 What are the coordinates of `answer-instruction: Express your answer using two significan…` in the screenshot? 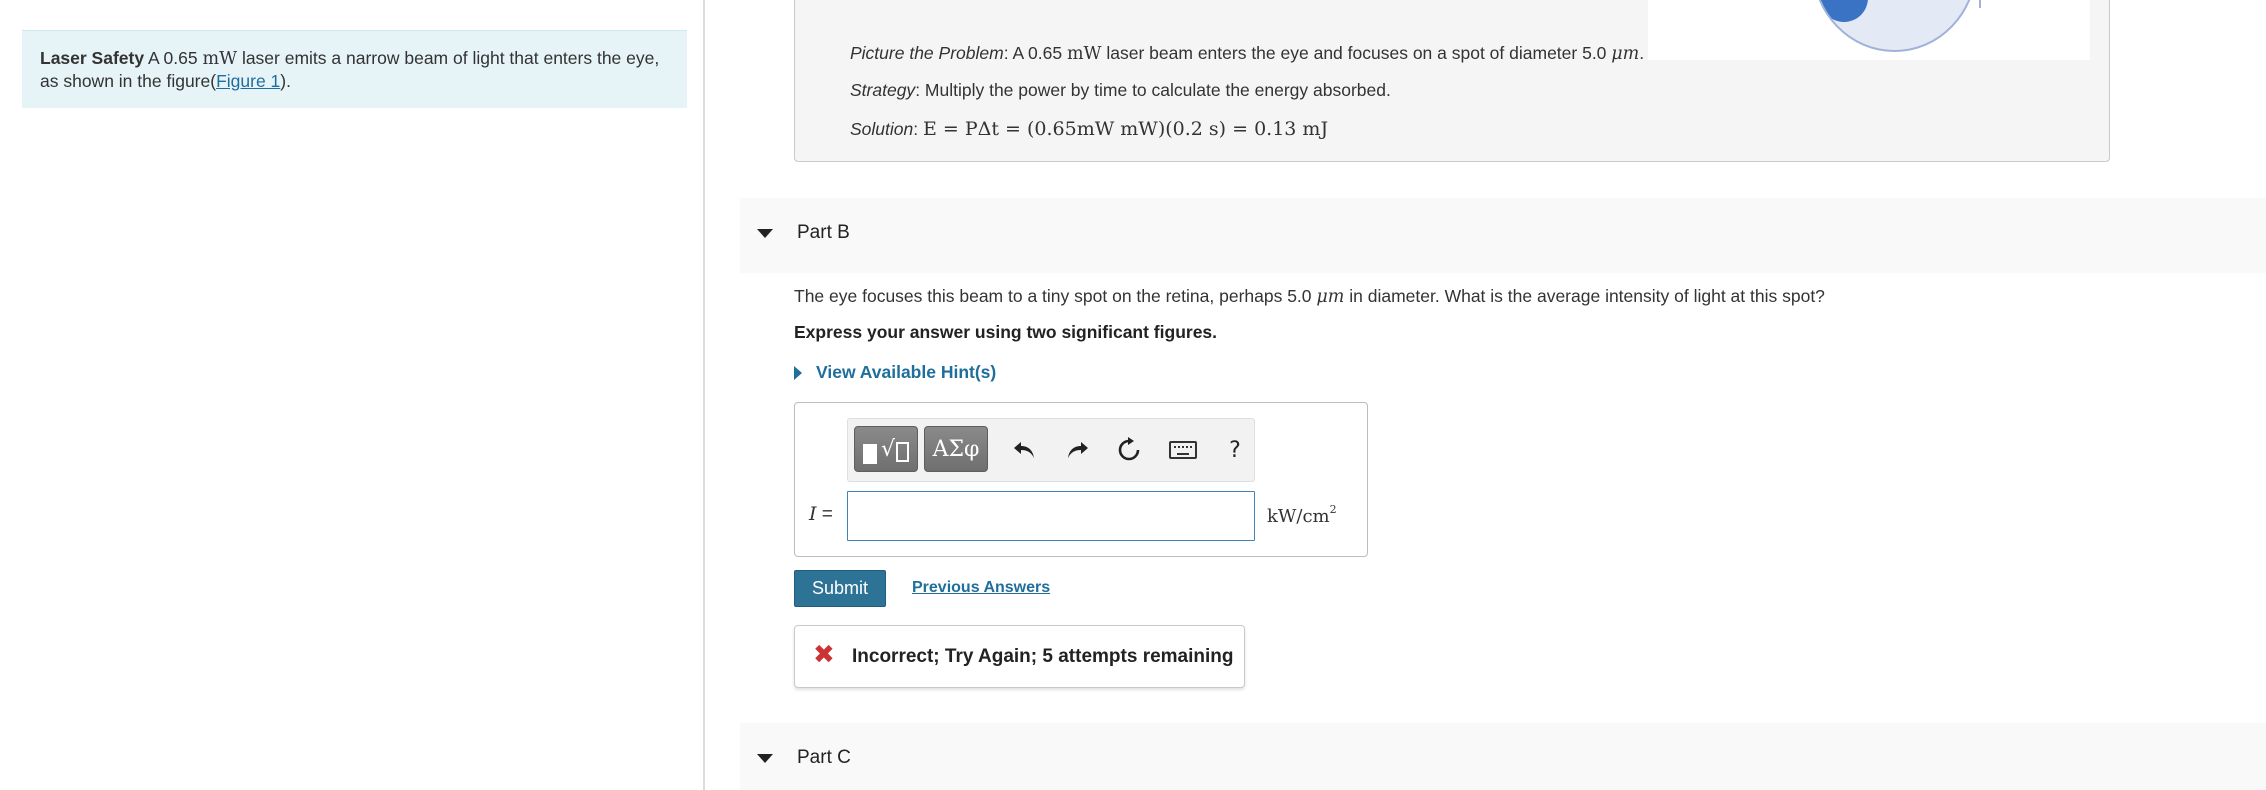 It's located at (1006, 332).